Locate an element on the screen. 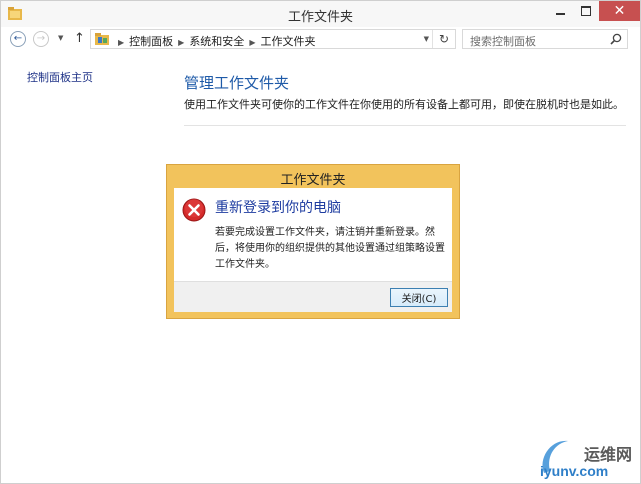  watermark-brand: 运维网 is located at coordinates (608, 454).